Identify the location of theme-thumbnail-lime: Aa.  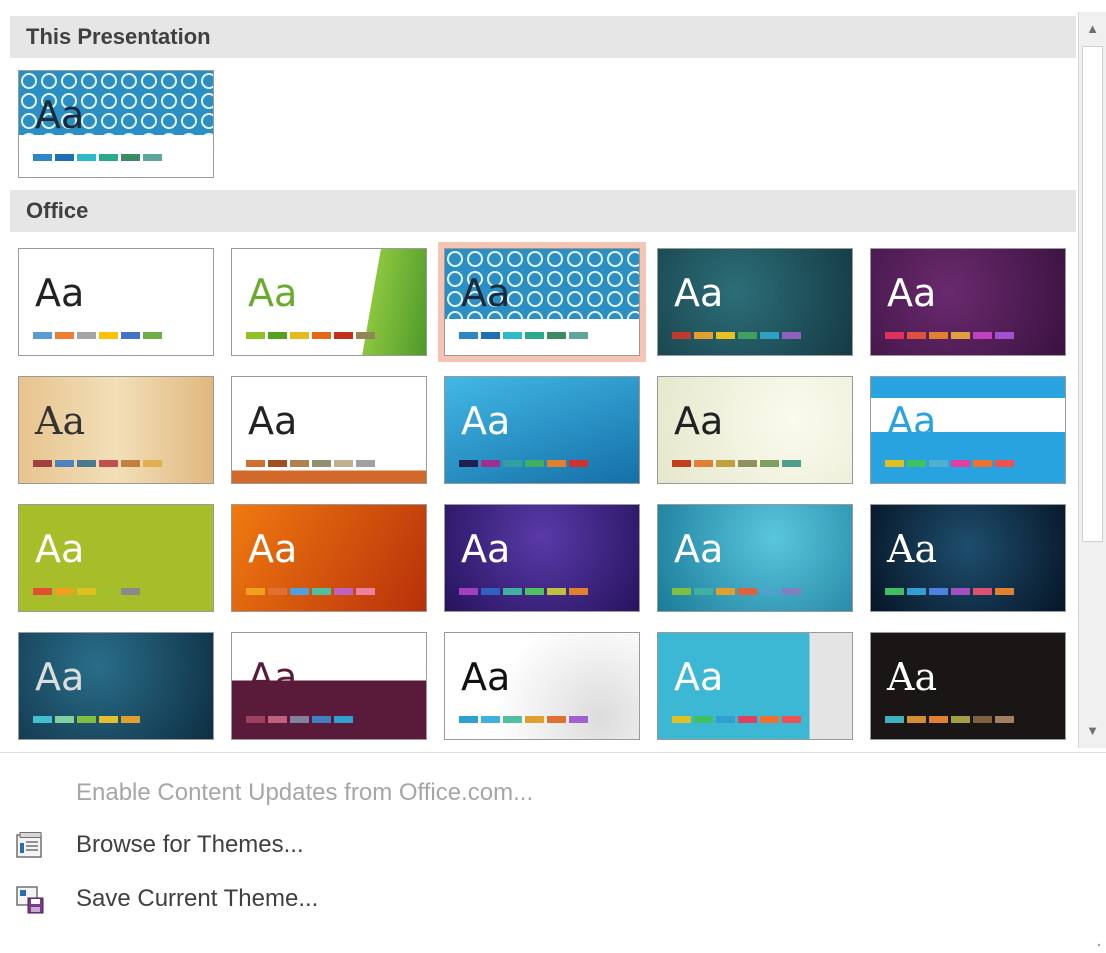
(116, 558).